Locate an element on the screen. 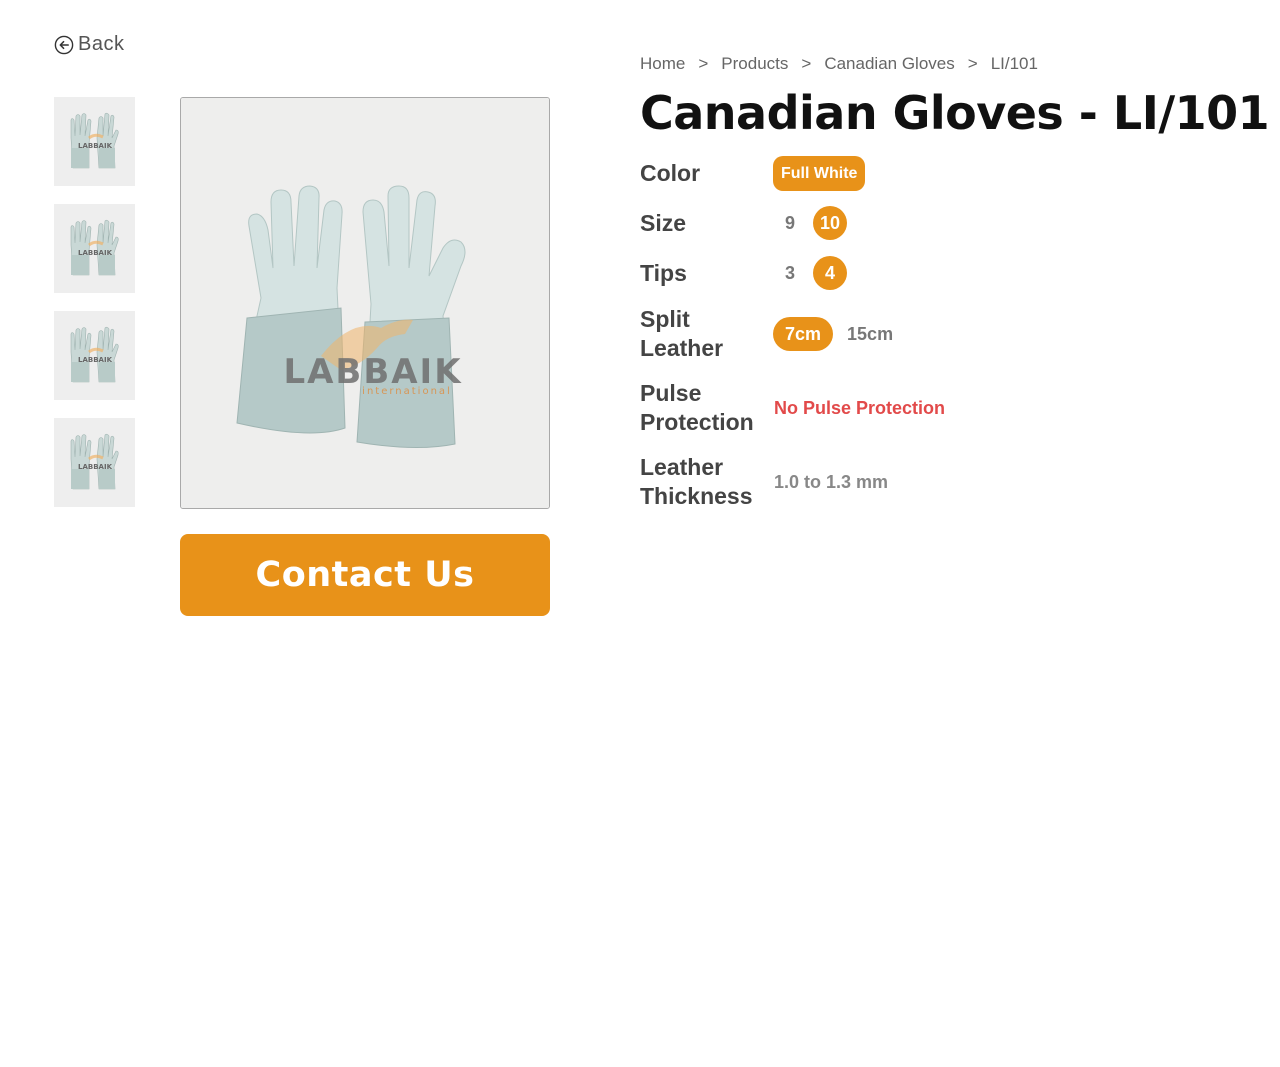  spec-label-line: Thickness is located at coordinates (696, 496).